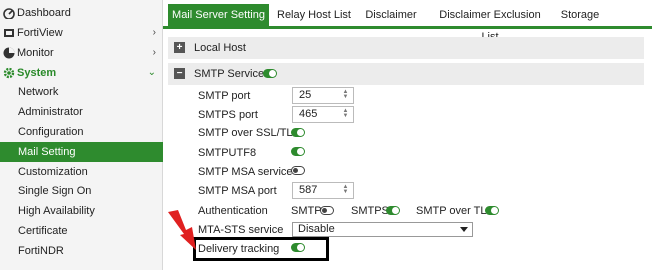 Image resolution: width=652 pixels, height=270 pixels. What do you see at coordinates (81, 33) in the screenshot?
I see `sidebar-item-fortiview: FortiView ›` at bounding box center [81, 33].